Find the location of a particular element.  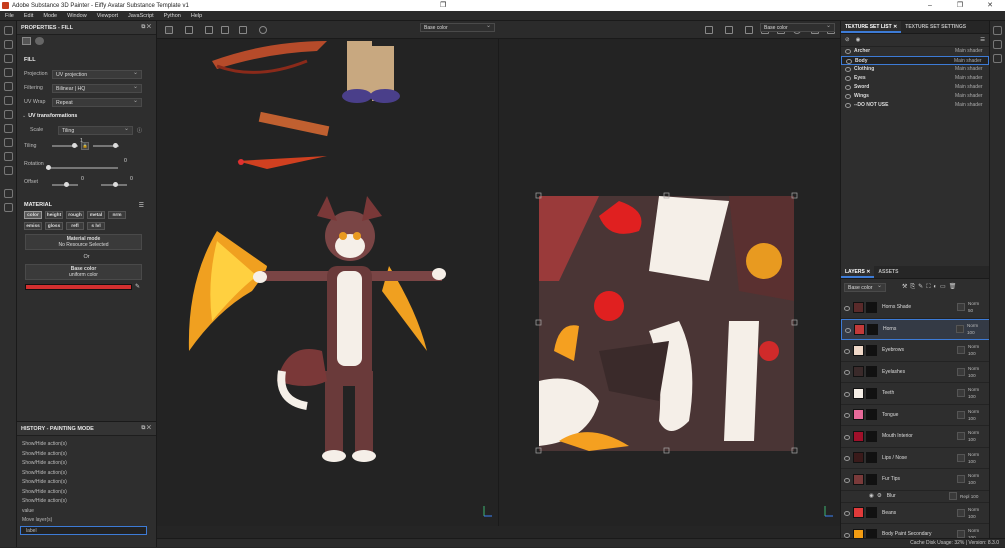

menu-icon: ☰ is located at coordinates (982, 40).